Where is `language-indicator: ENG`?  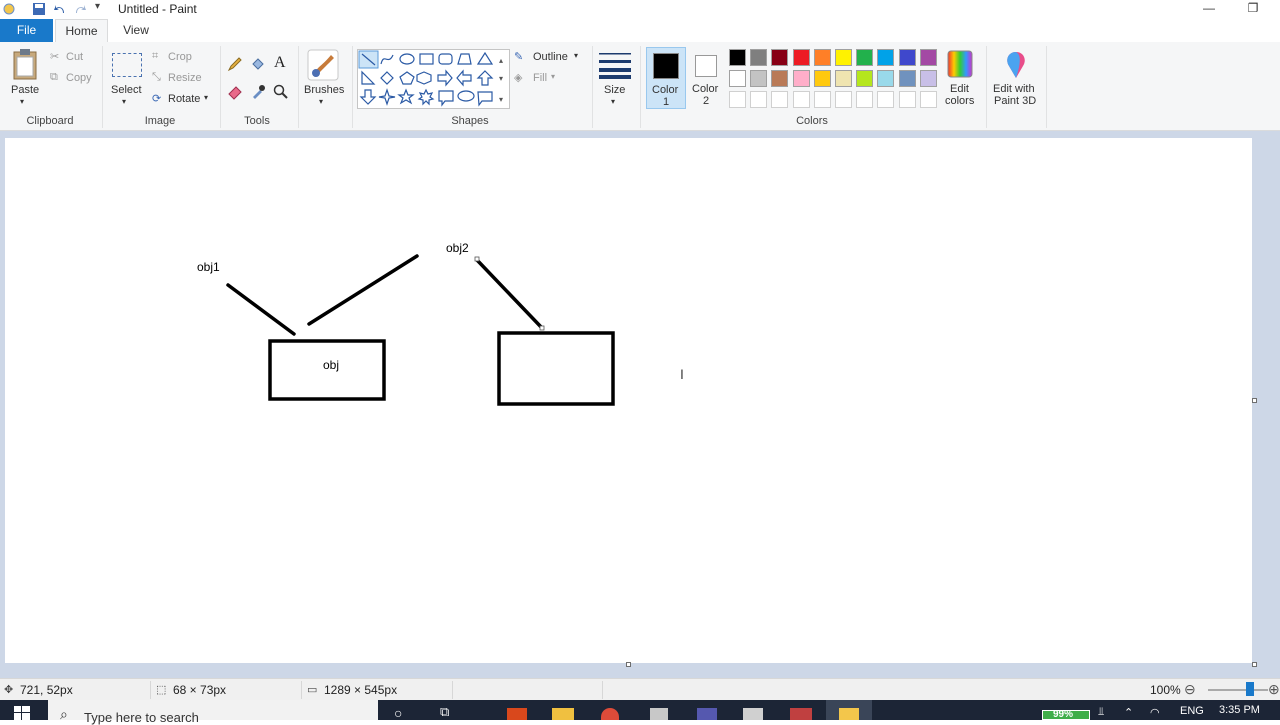
language-indicator: ENG is located at coordinates (1192, 711).